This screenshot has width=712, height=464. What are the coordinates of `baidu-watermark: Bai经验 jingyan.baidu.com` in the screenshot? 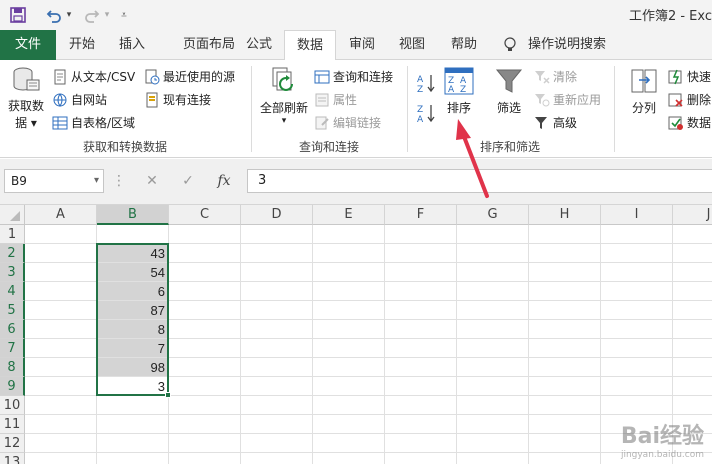 It's located at (662, 442).